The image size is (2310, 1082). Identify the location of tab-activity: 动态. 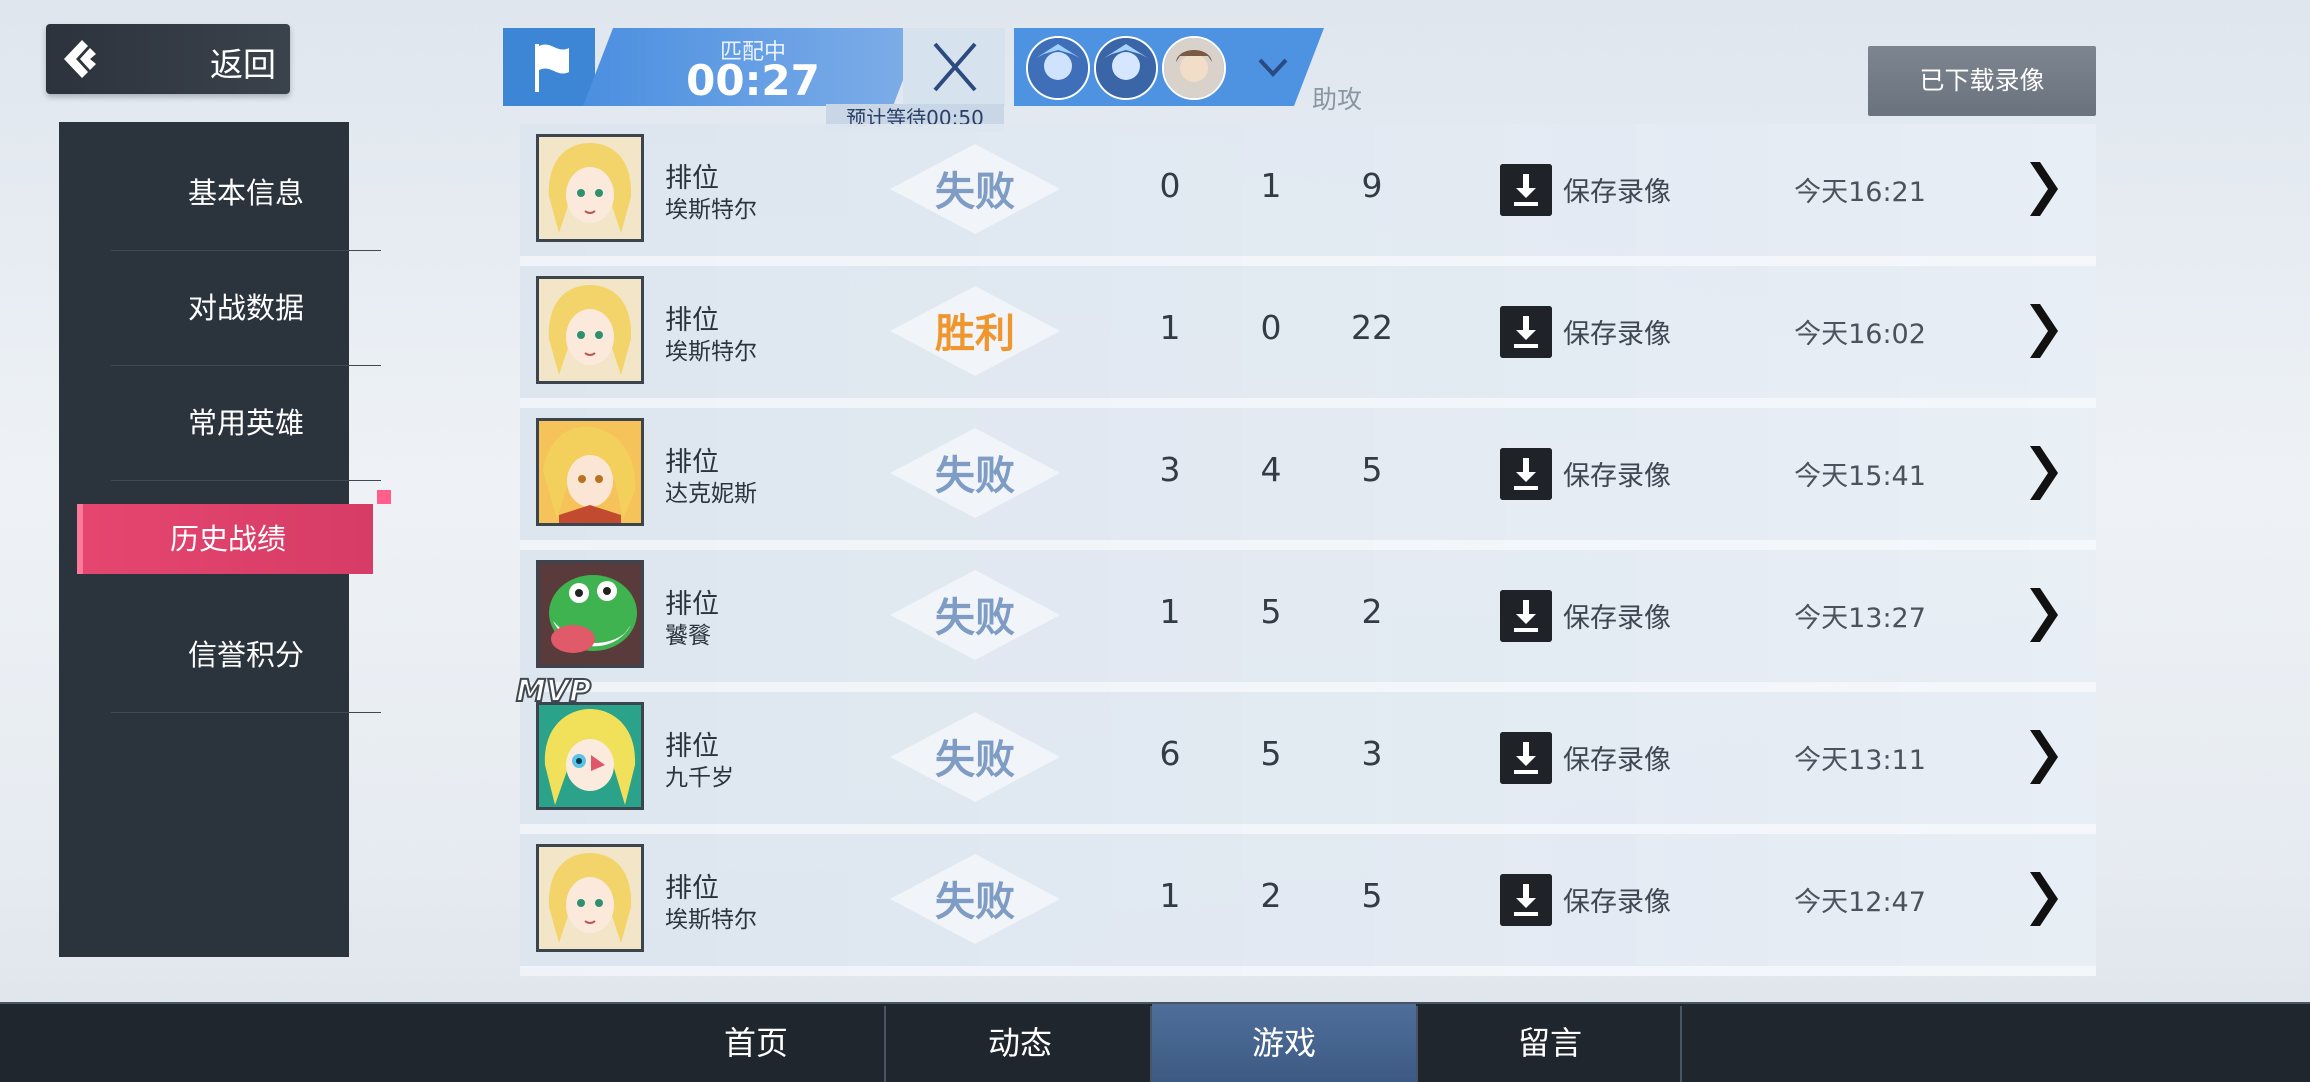
(1020, 1043).